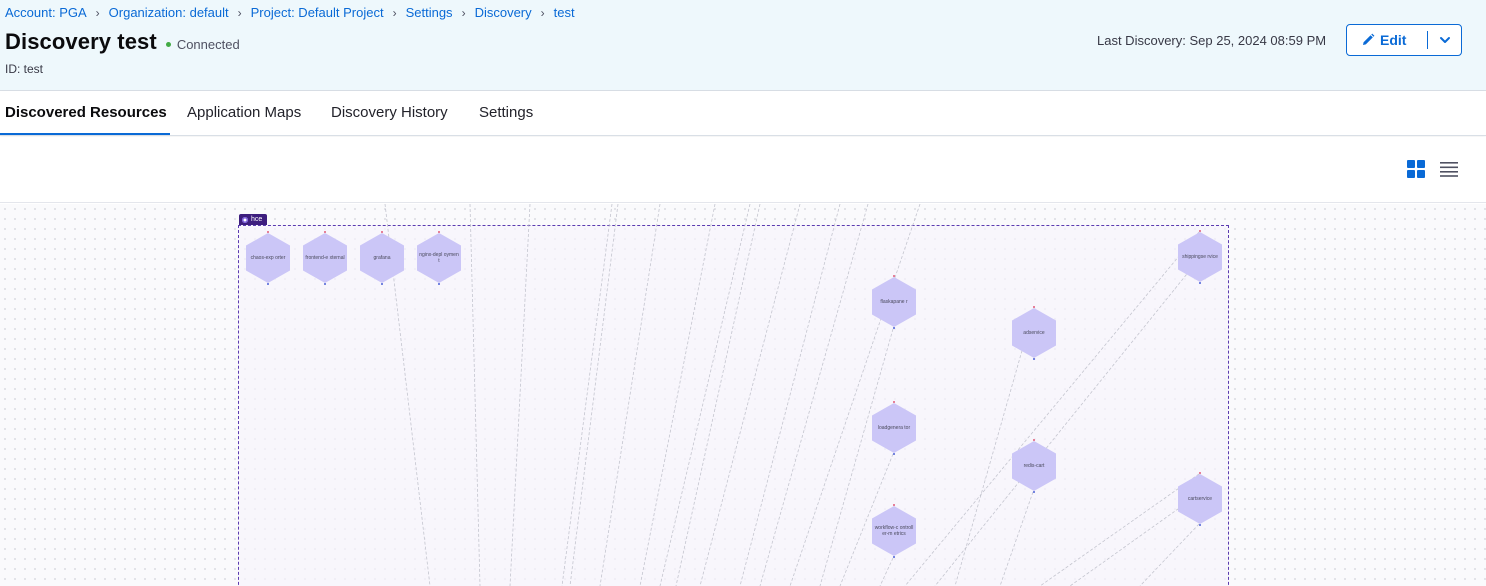 The image size is (1486, 586). I want to click on service-node: grafana, so click(382, 258).